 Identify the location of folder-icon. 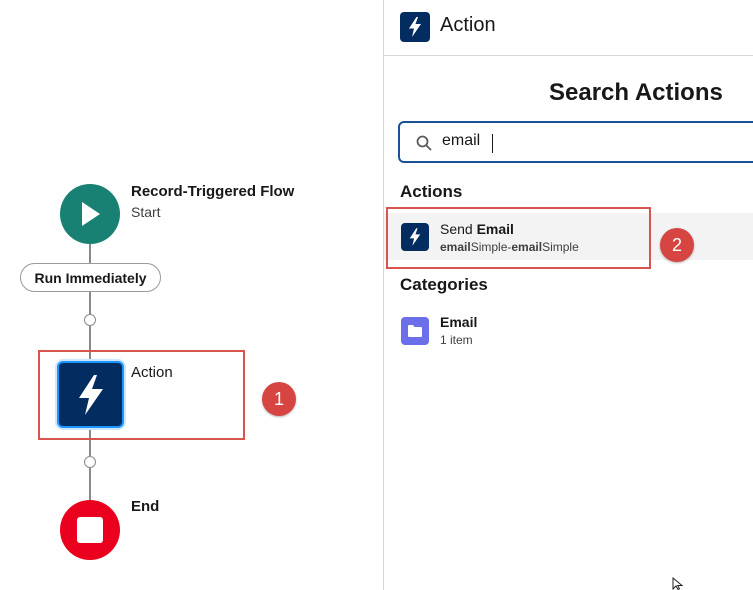
(415, 331).